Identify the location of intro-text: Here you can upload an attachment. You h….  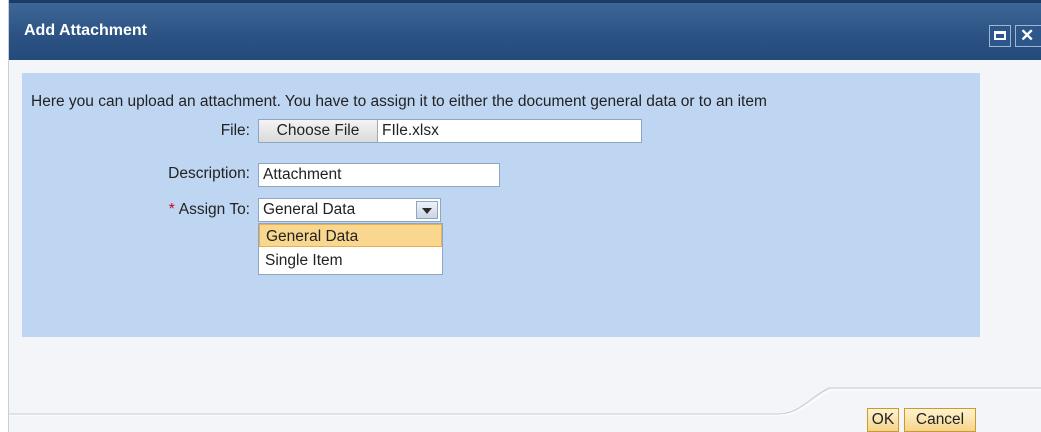
(399, 101).